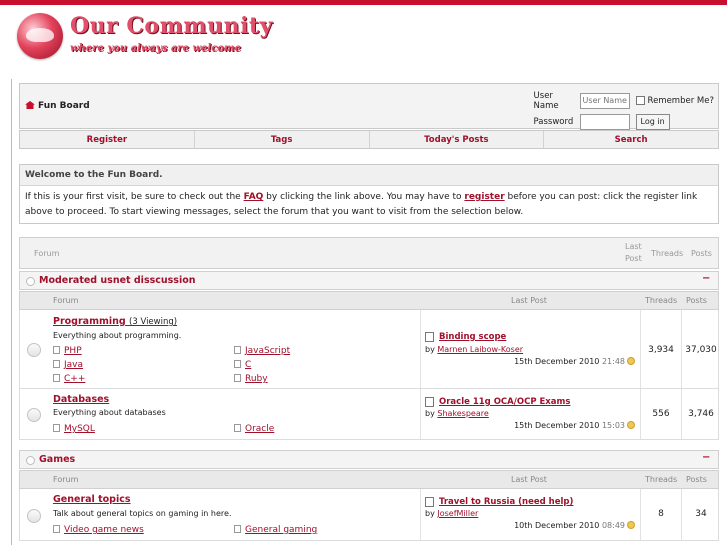  Describe the element at coordinates (89, 321) in the screenshot. I see `forum-name-text: Programming` at that location.